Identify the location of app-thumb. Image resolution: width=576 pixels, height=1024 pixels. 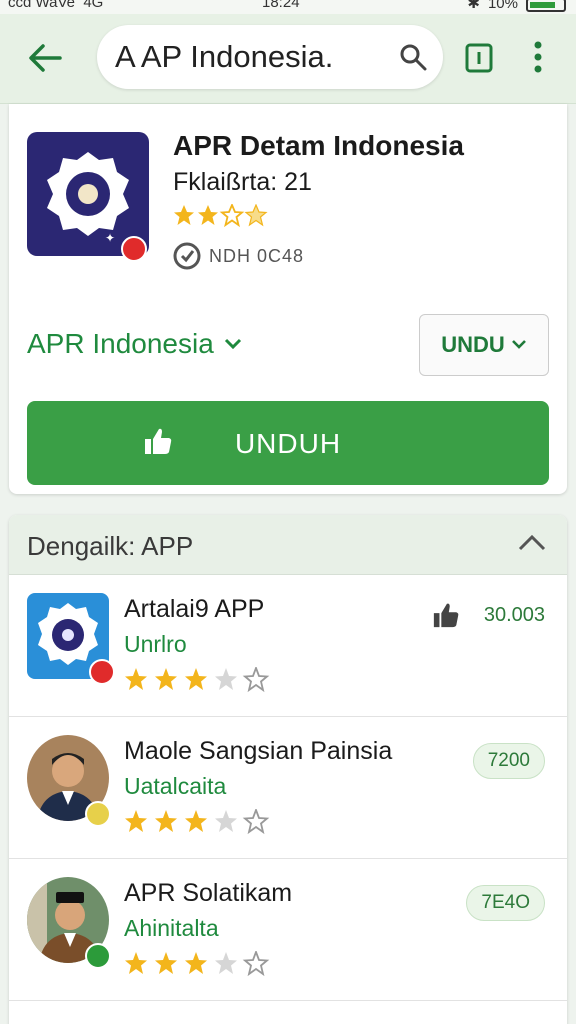
(71, 639).